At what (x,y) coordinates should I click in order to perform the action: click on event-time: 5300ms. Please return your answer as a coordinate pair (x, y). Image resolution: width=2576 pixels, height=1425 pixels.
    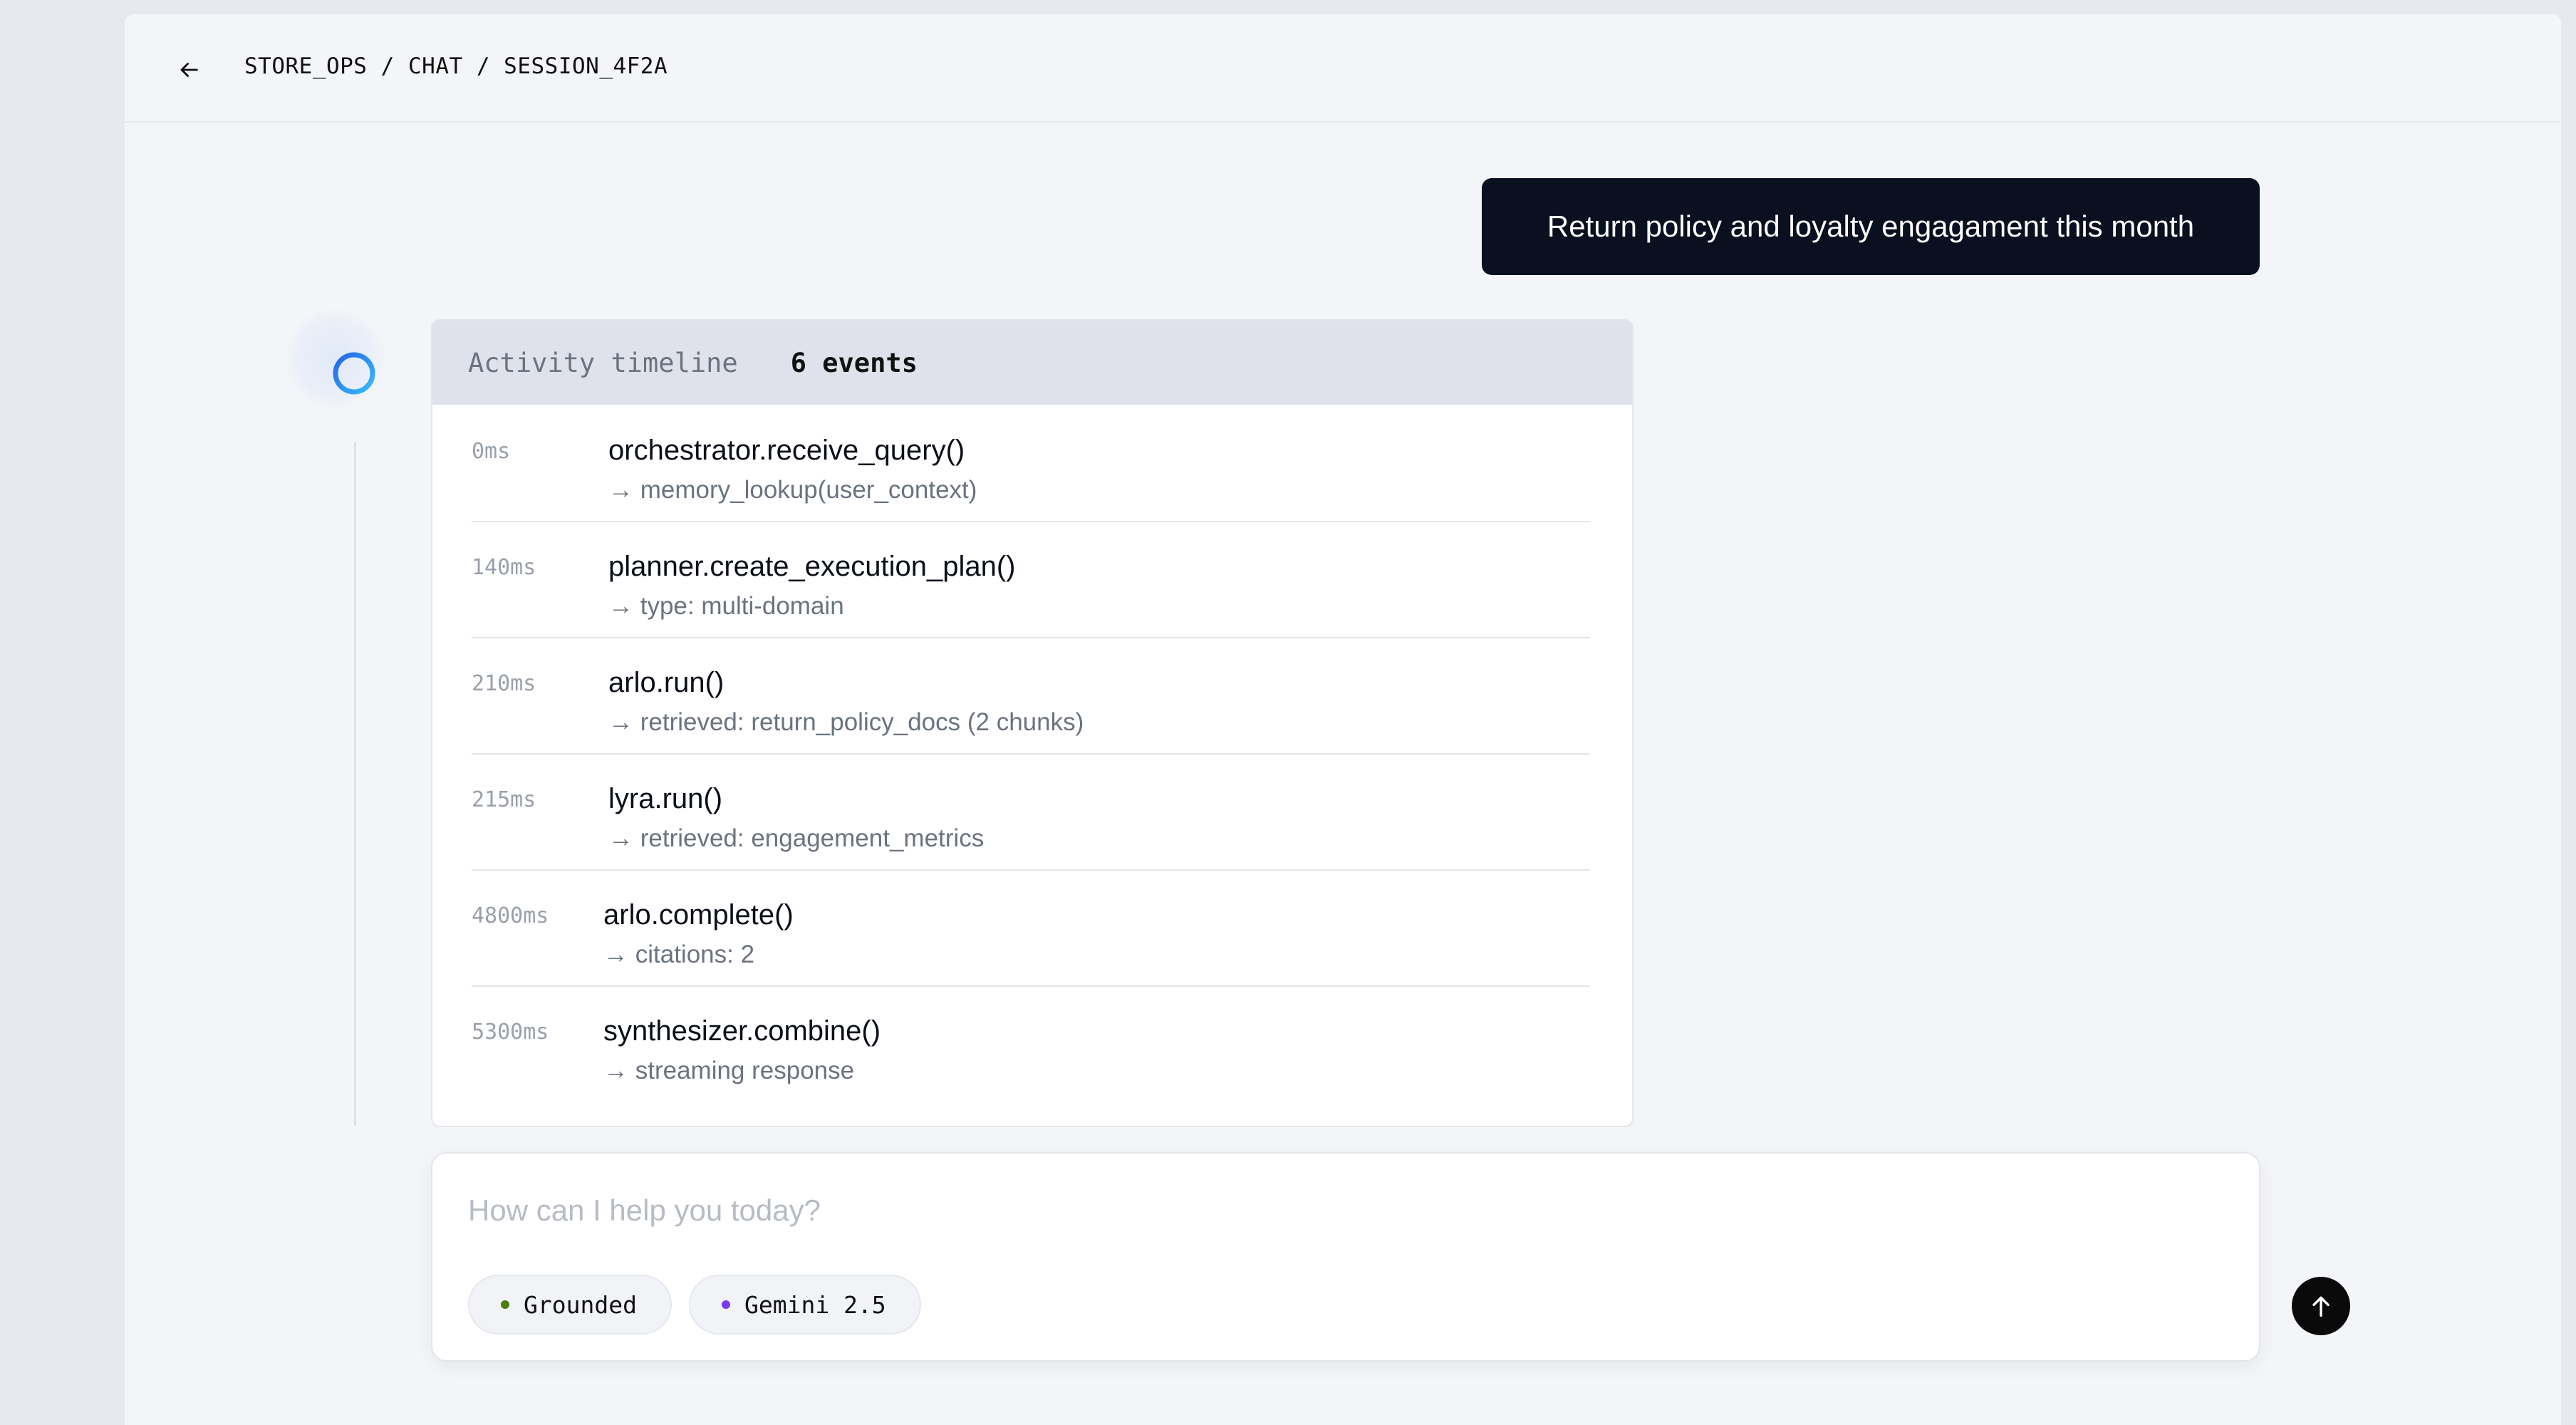
    Looking at the image, I should click on (510, 1032).